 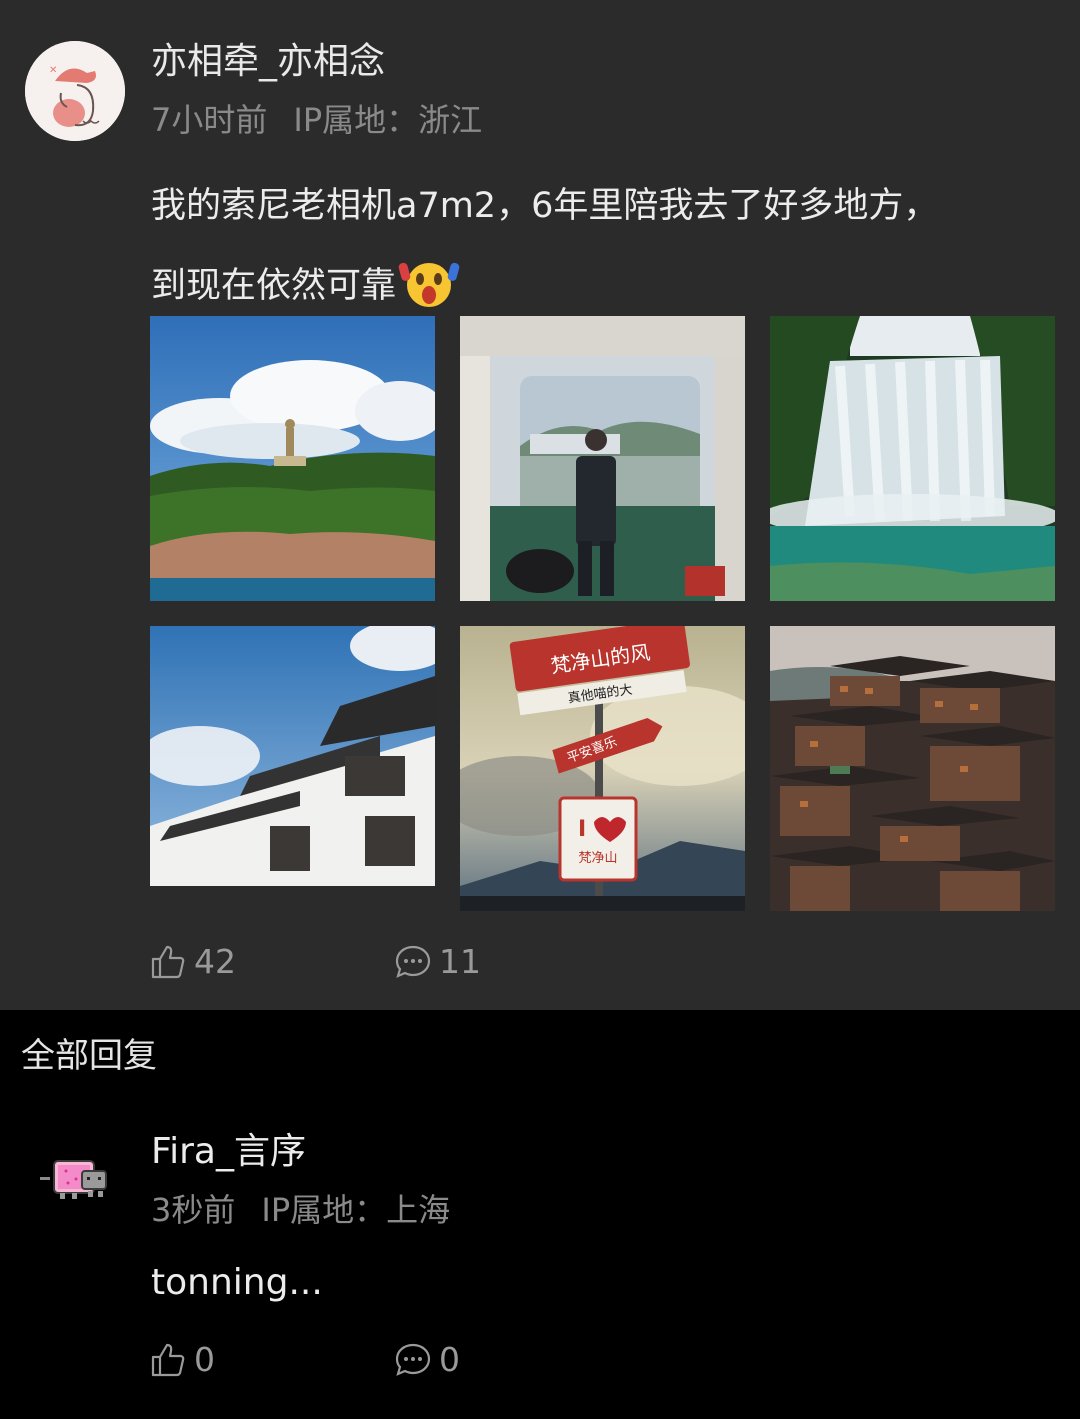 I want to click on post-comment-button: 11, so click(x=438, y=961).